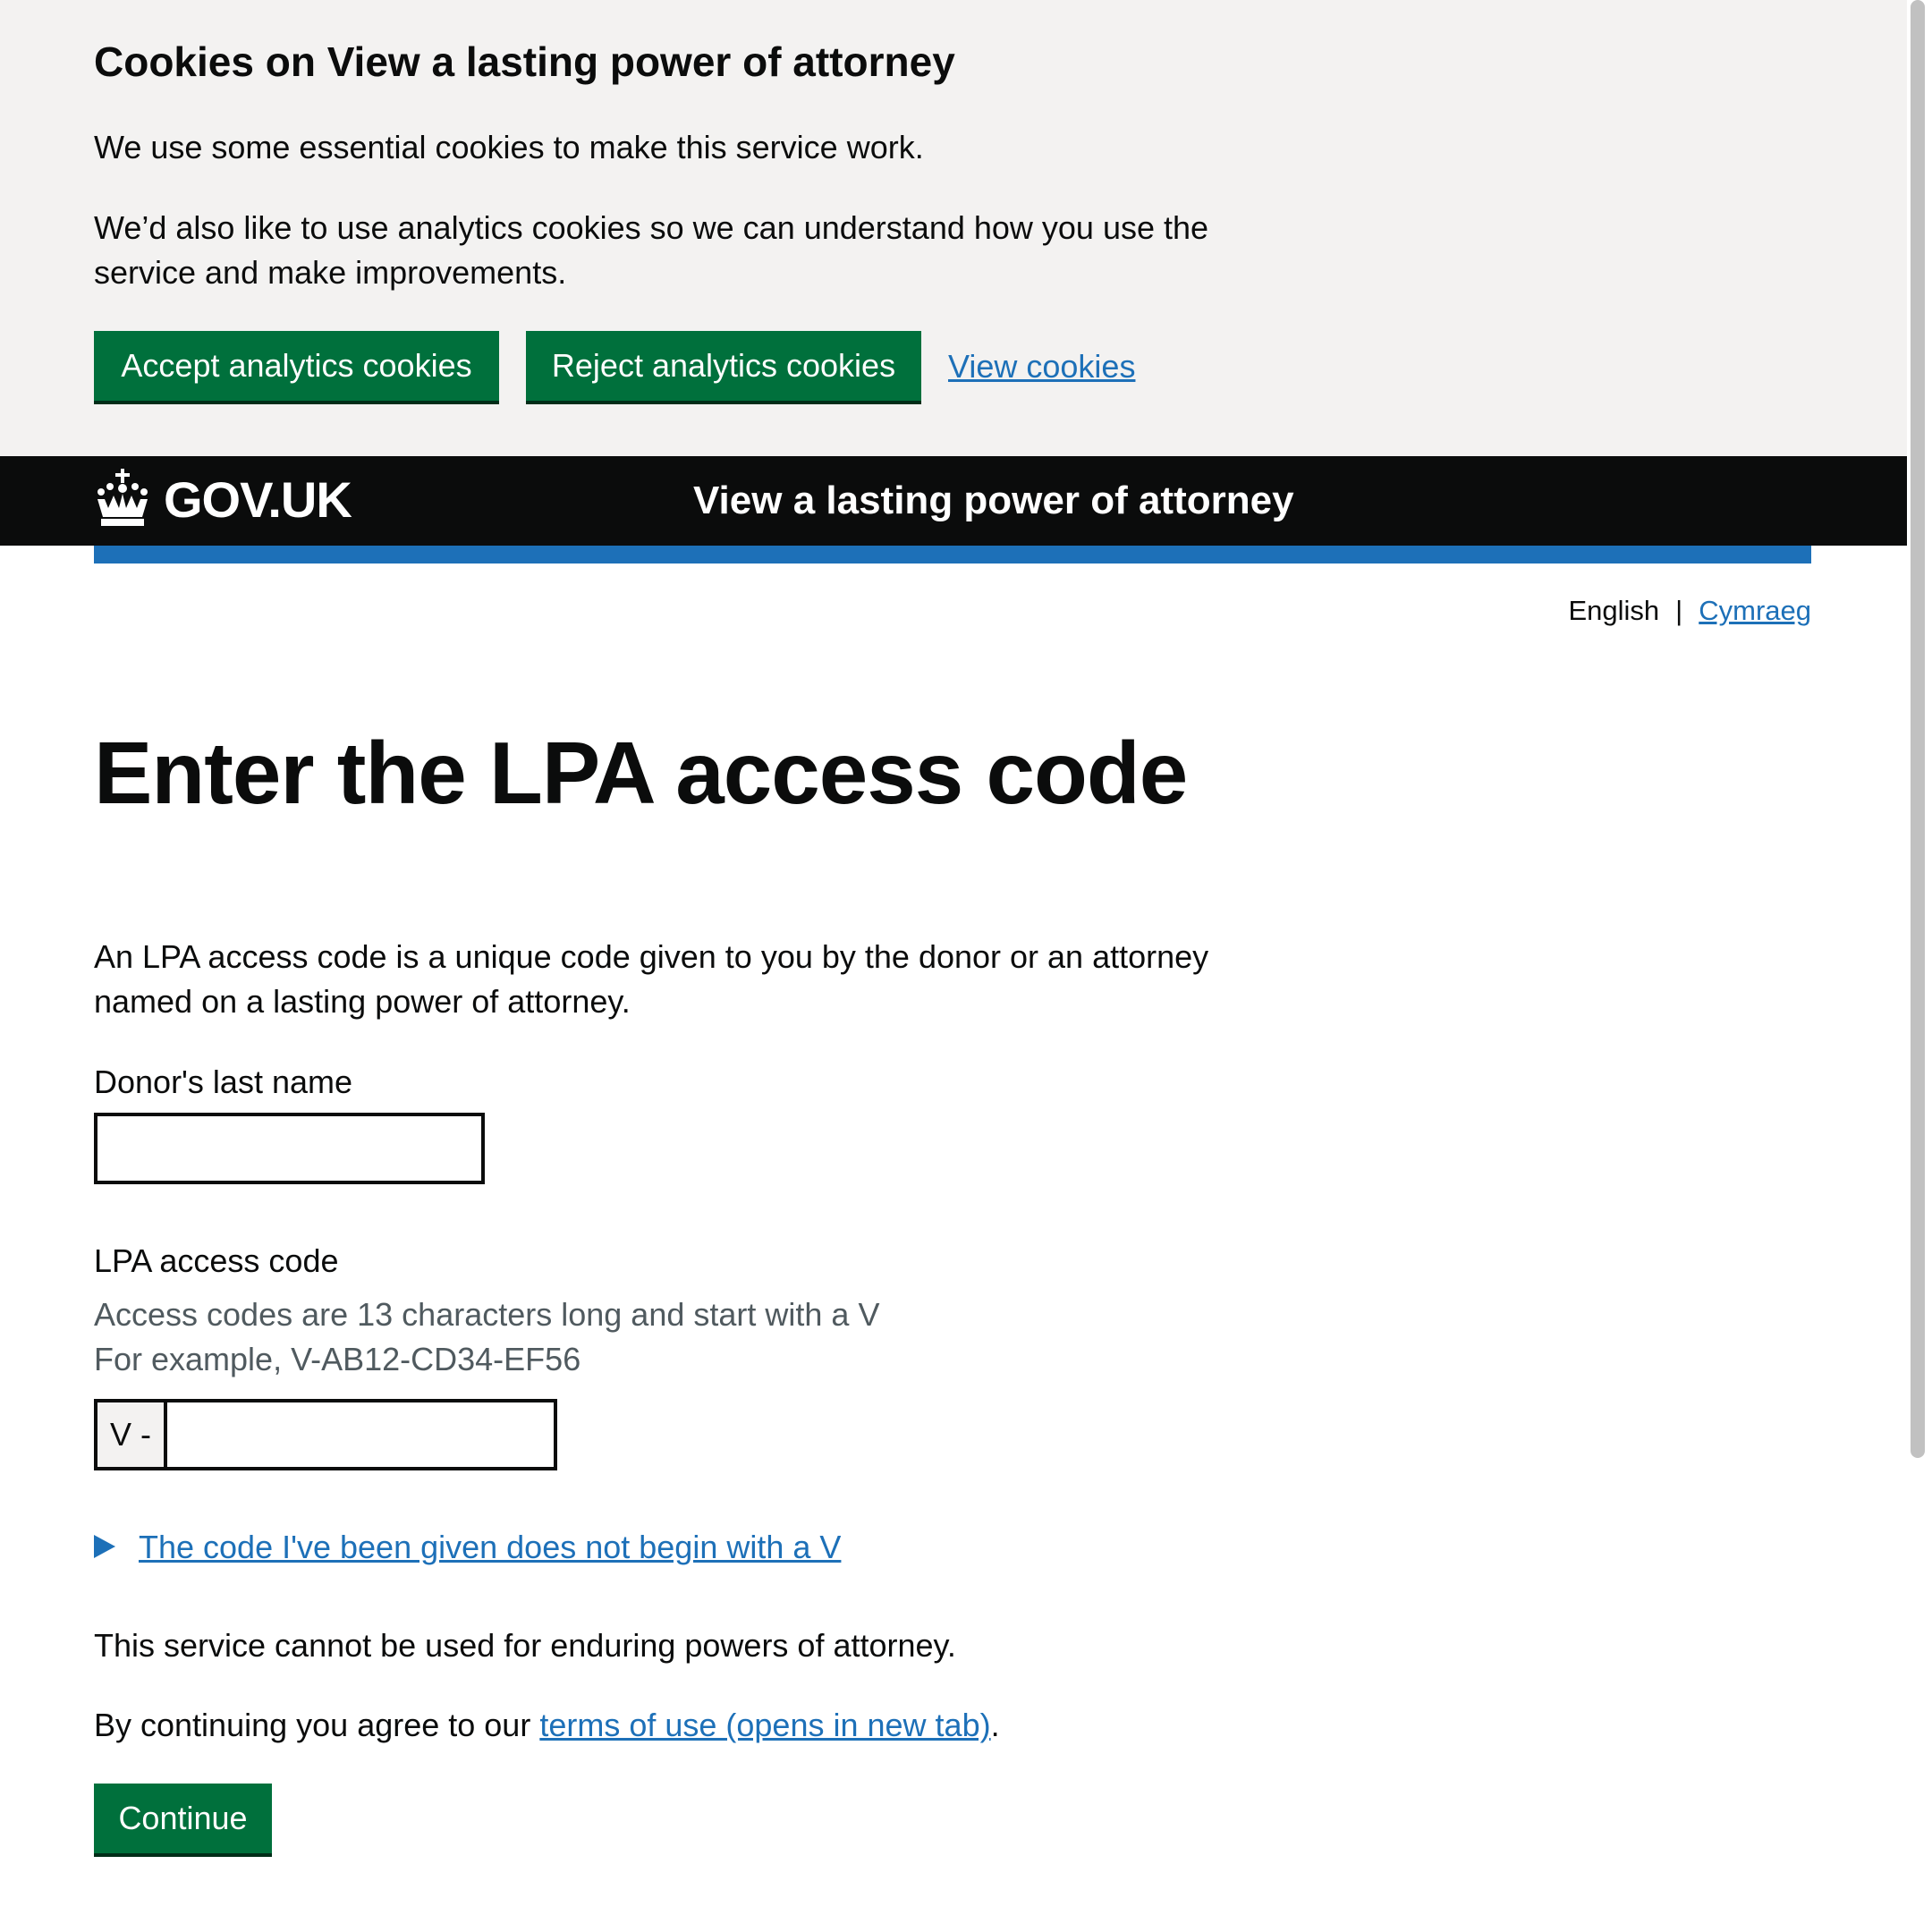 The width and height of the screenshot is (1932, 1932). Describe the element at coordinates (258, 500) in the screenshot. I see `govuk-logo: GOV.UK` at that location.